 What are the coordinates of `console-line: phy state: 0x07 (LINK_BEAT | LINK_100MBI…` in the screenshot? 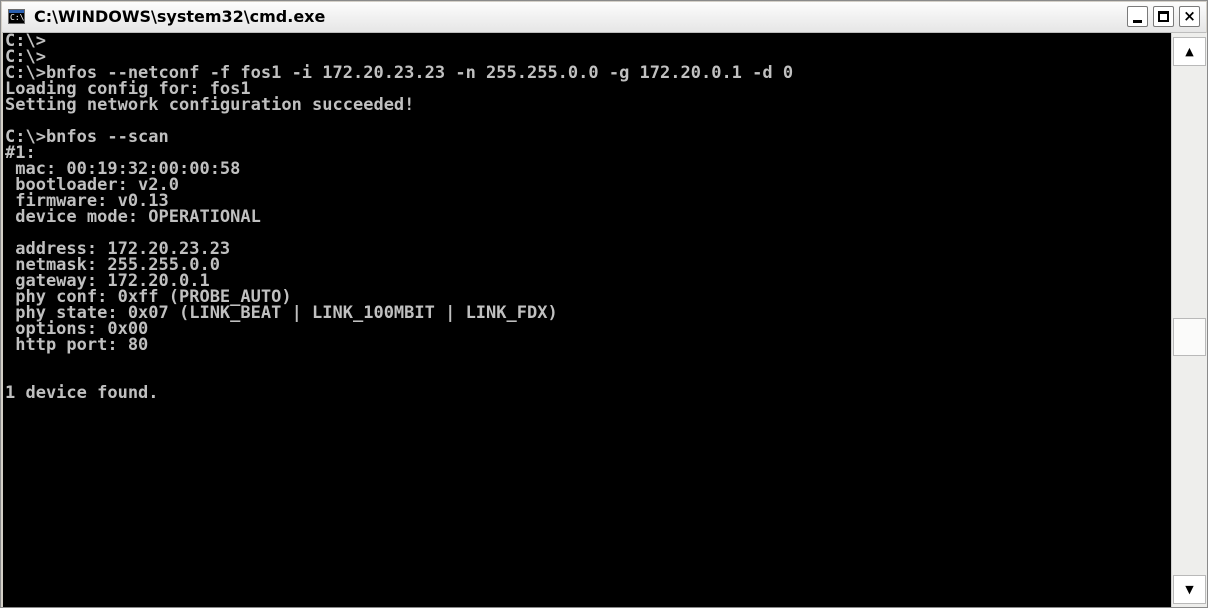 It's located at (281, 313).